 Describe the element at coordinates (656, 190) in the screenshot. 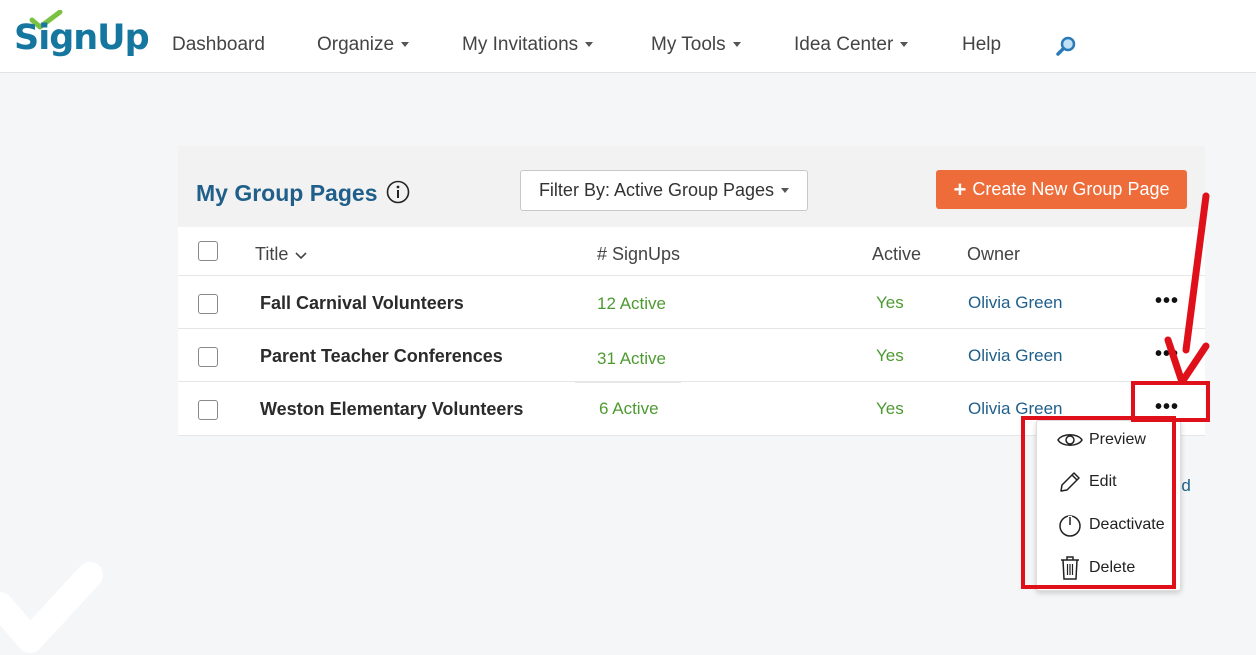

I see `filter-label: Filter By: Active Group Pages` at that location.